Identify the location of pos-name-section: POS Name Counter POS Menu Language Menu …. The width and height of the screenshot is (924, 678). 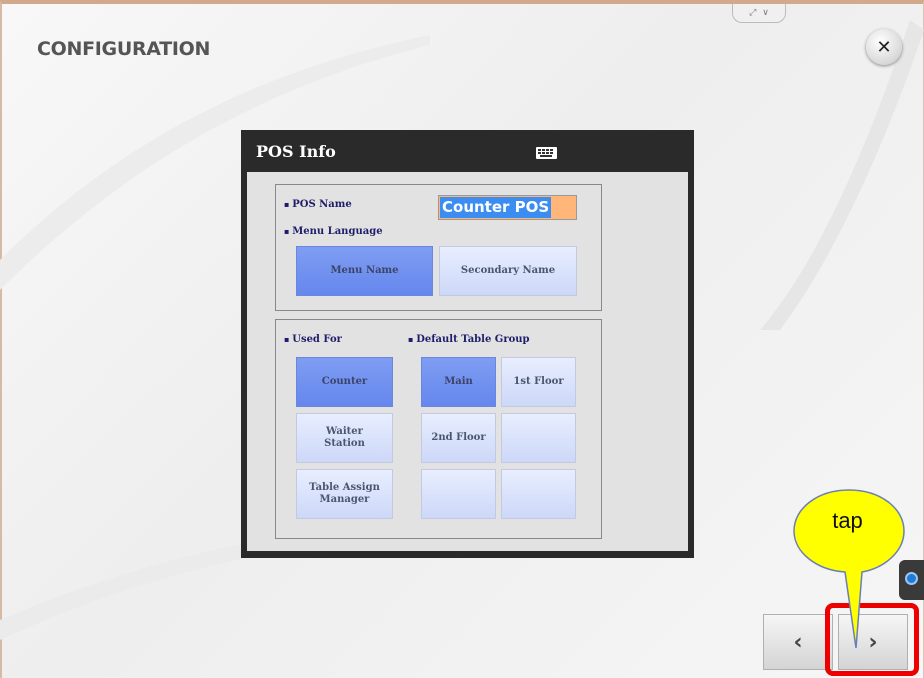
(438, 247).